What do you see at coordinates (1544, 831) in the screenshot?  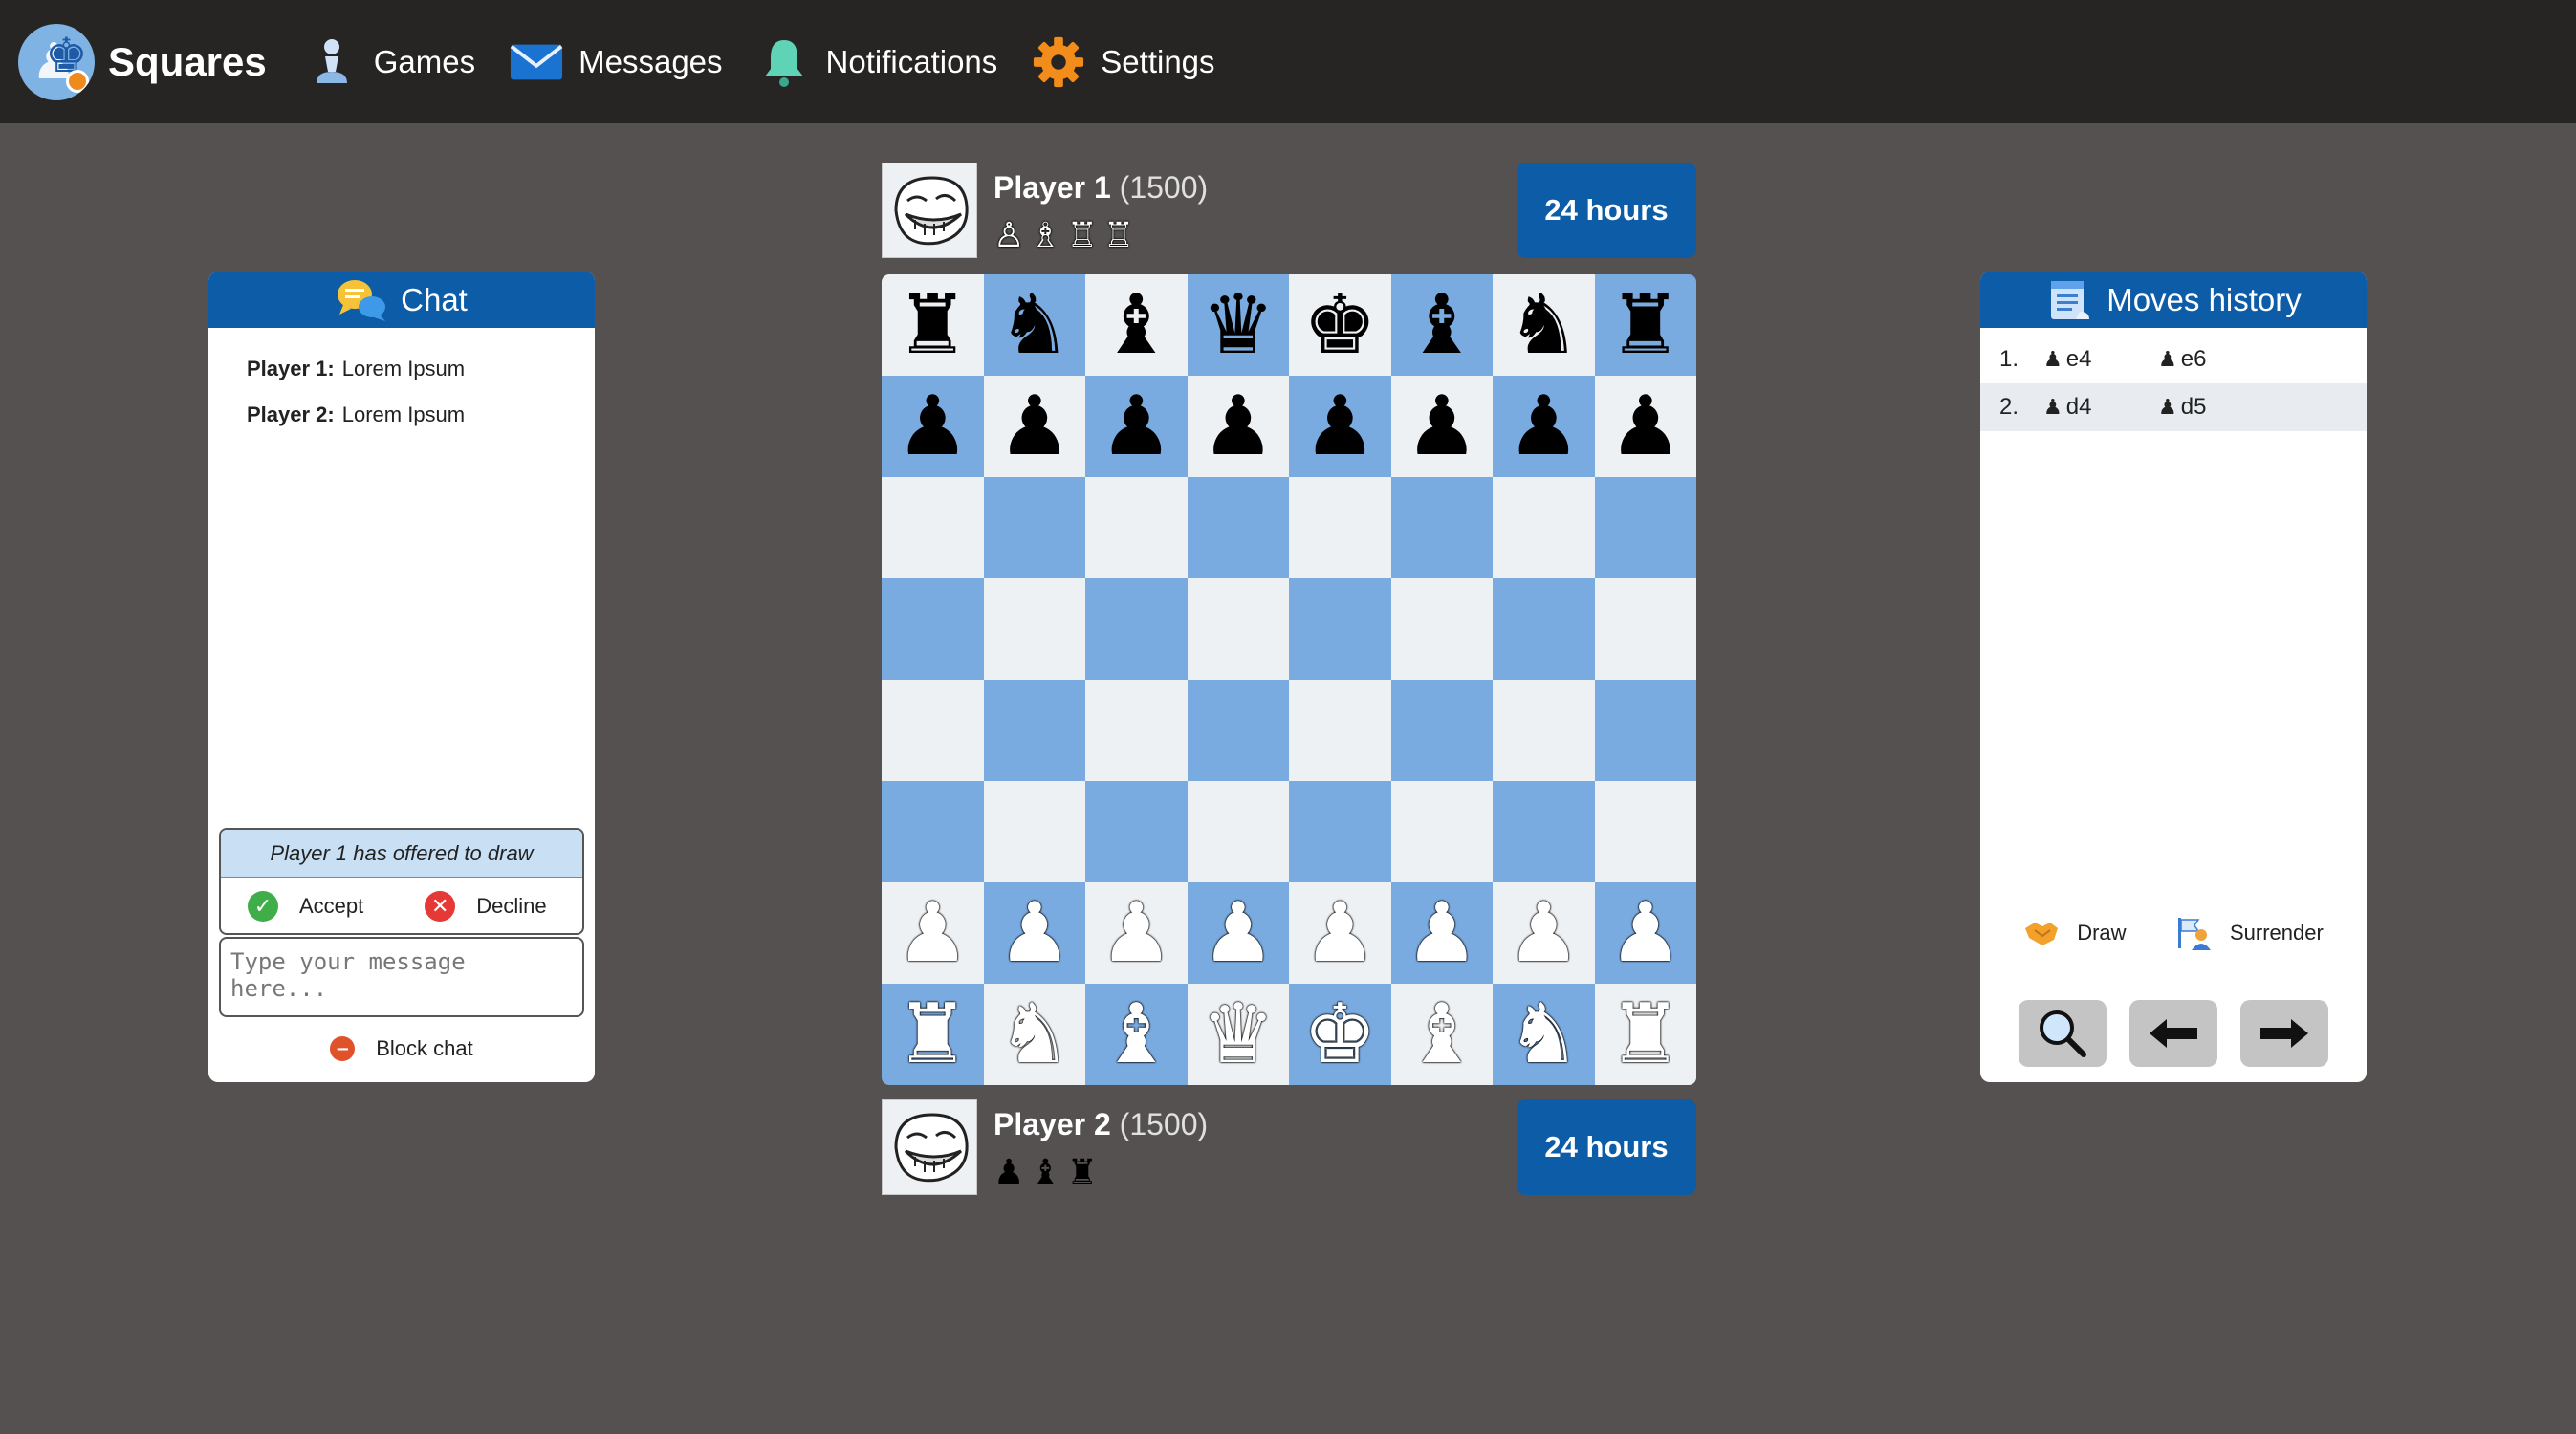 I see `square-g3` at bounding box center [1544, 831].